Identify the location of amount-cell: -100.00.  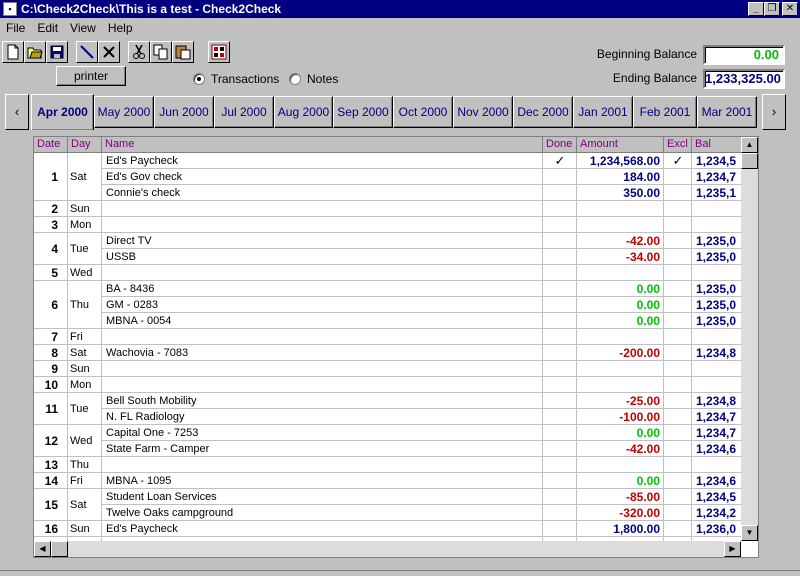
(620, 417).